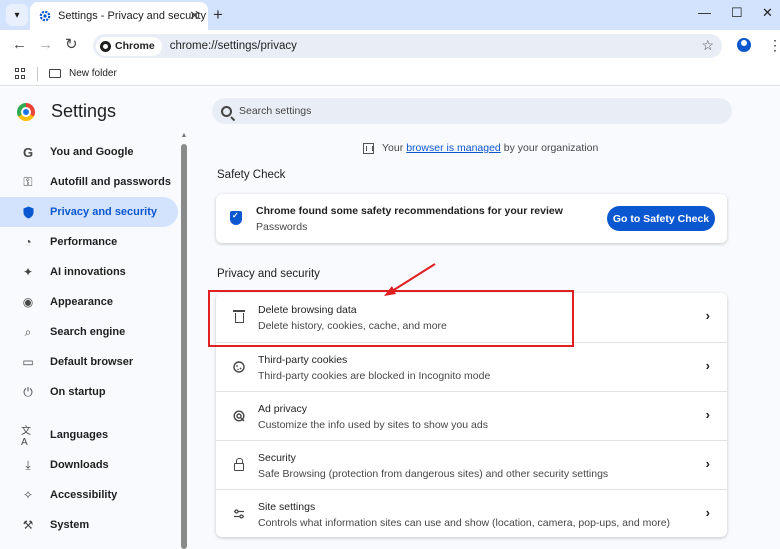 The width and height of the screenshot is (780, 549). I want to click on sidebar-item-ai-innovations: ✦ AI innovations, so click(89, 272).